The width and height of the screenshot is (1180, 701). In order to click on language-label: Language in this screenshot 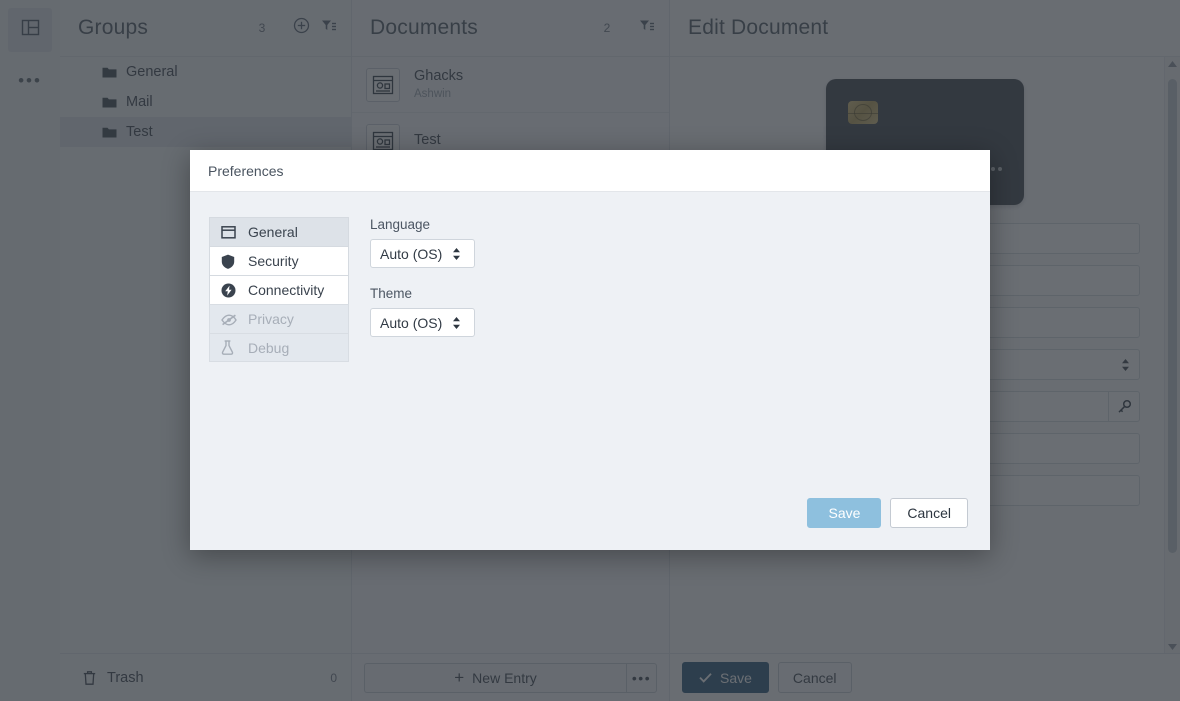, I will do `click(400, 224)`.